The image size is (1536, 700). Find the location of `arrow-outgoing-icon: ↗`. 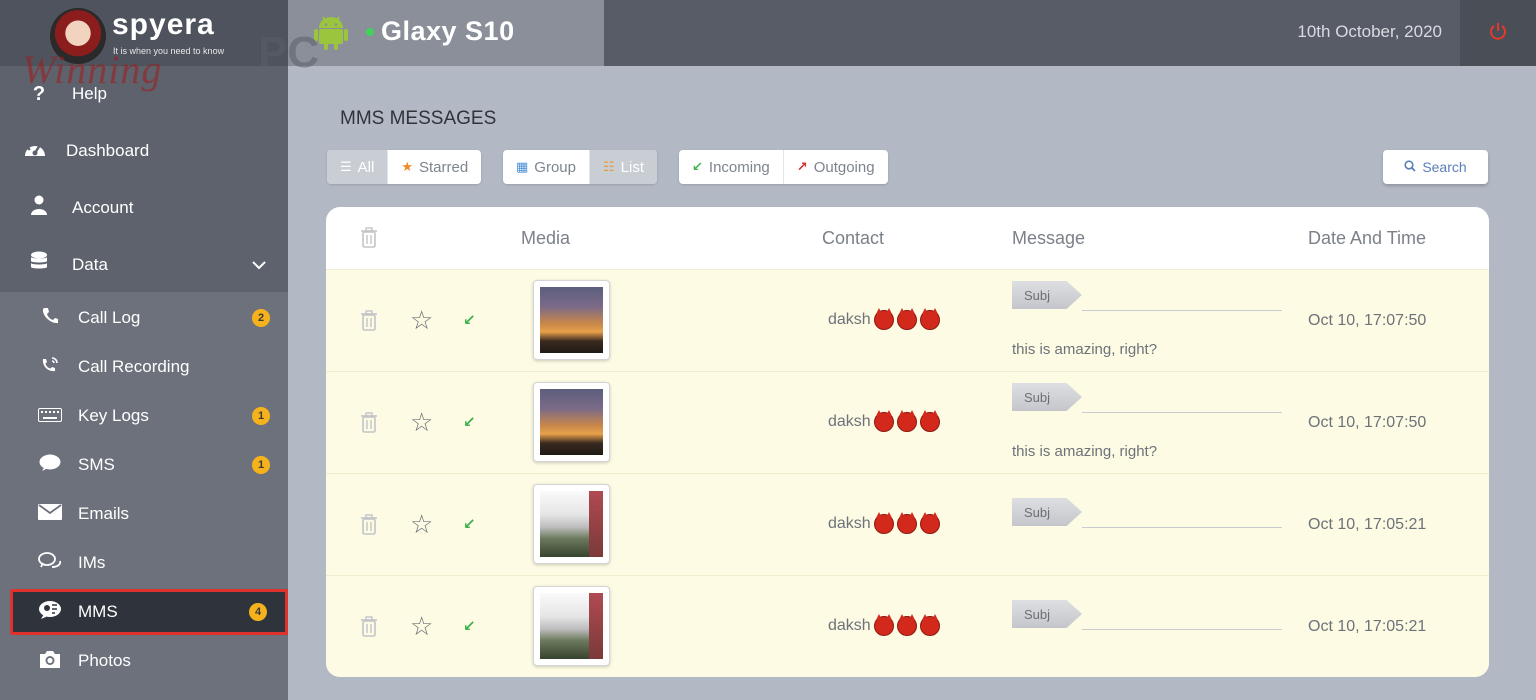

arrow-outgoing-icon: ↗ is located at coordinates (802, 166).